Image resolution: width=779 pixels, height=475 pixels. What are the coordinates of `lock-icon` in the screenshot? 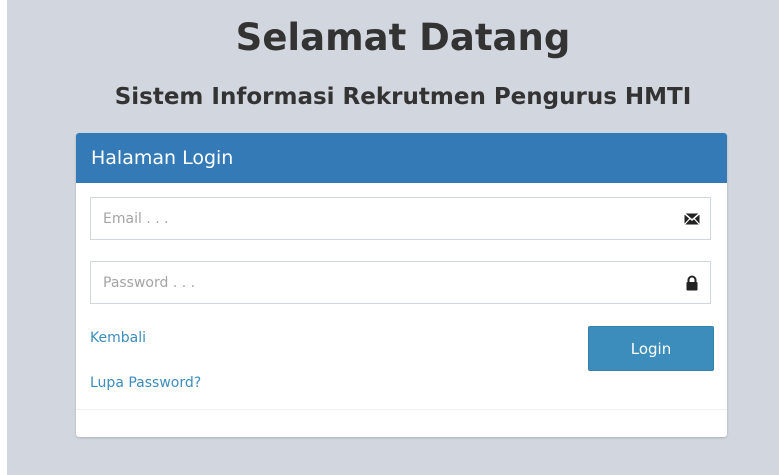 It's located at (692, 283).